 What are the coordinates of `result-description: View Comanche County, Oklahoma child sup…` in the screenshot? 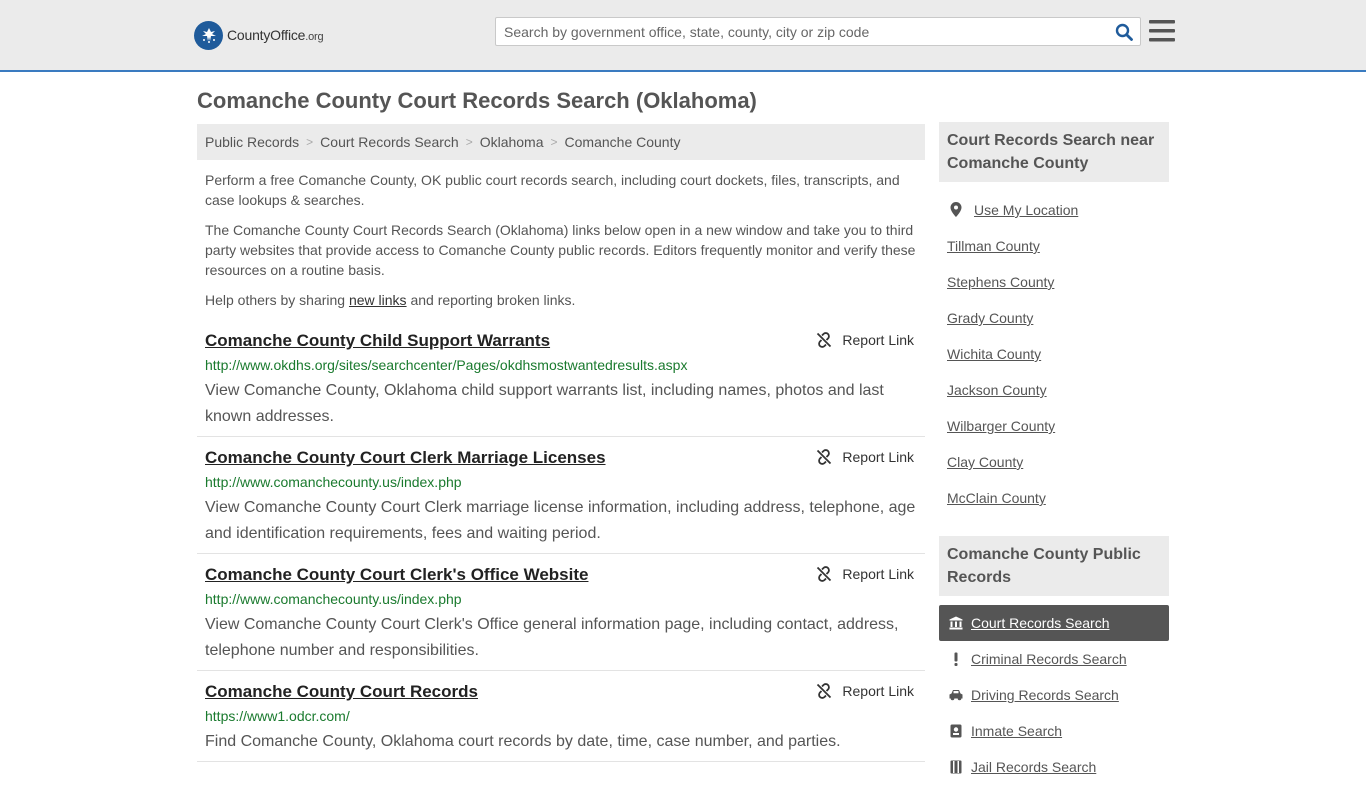 It's located at (544, 403).